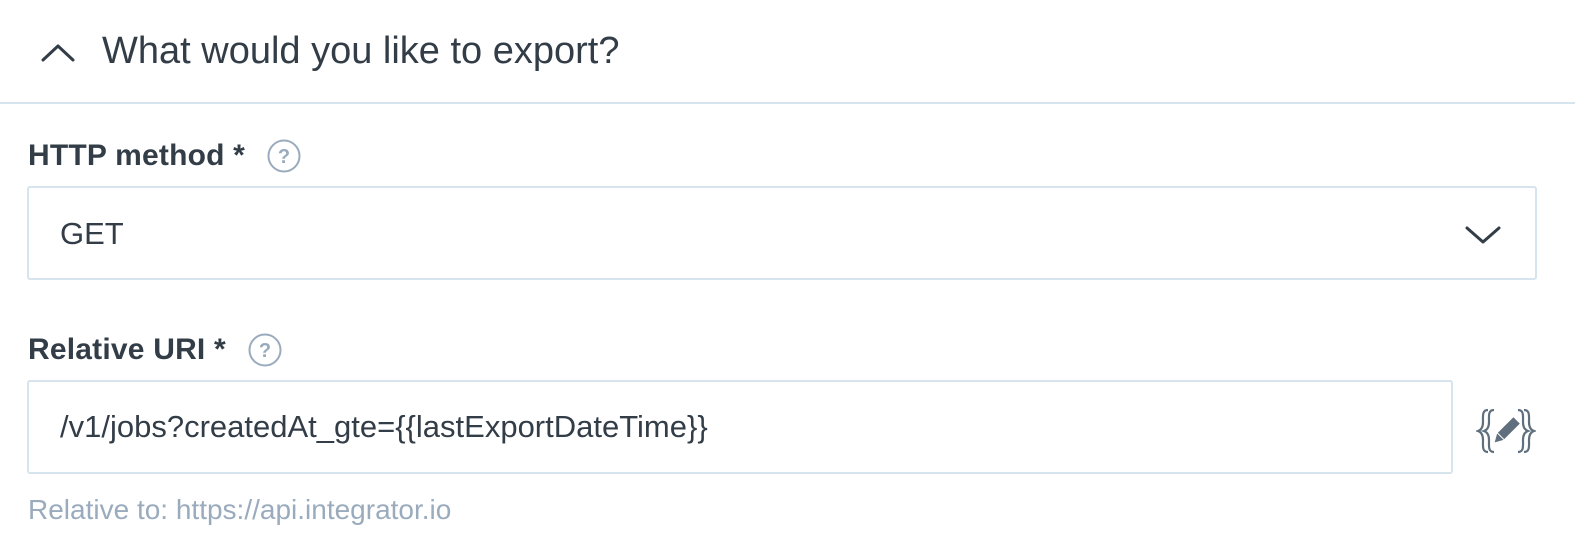  What do you see at coordinates (127, 349) in the screenshot?
I see `relative-uri-label: Relative URI *` at bounding box center [127, 349].